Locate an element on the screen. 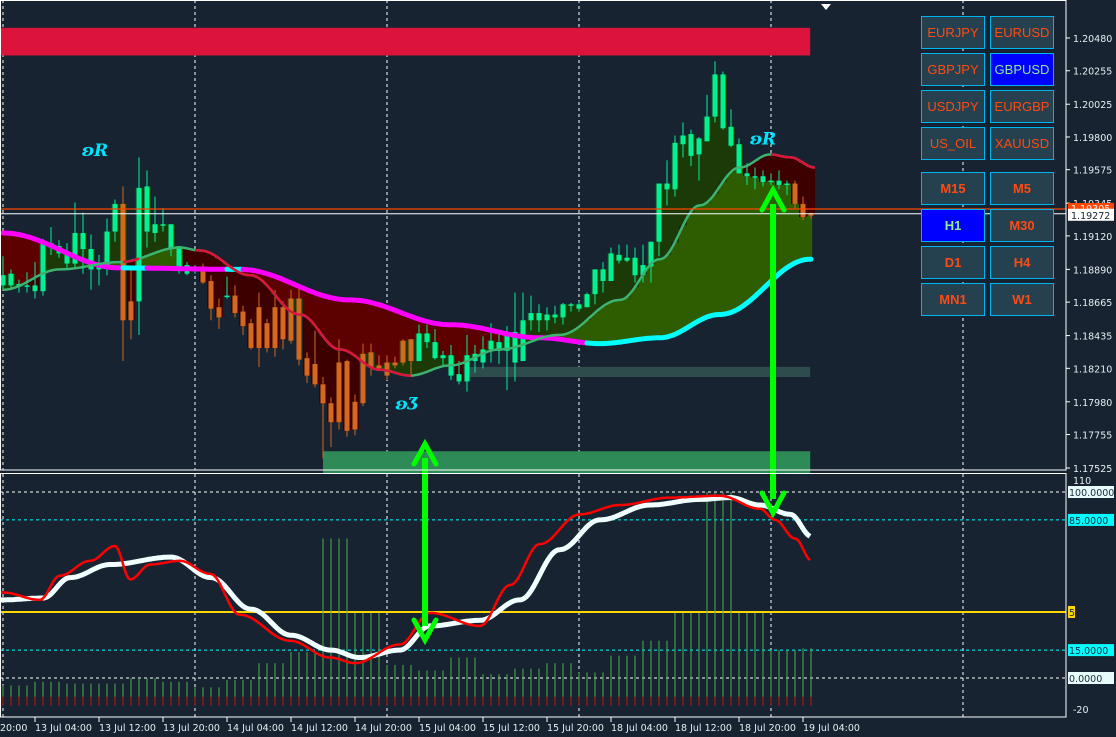 The width and height of the screenshot is (1116, 737). timeframe-button-m15: M15 is located at coordinates (953, 188).